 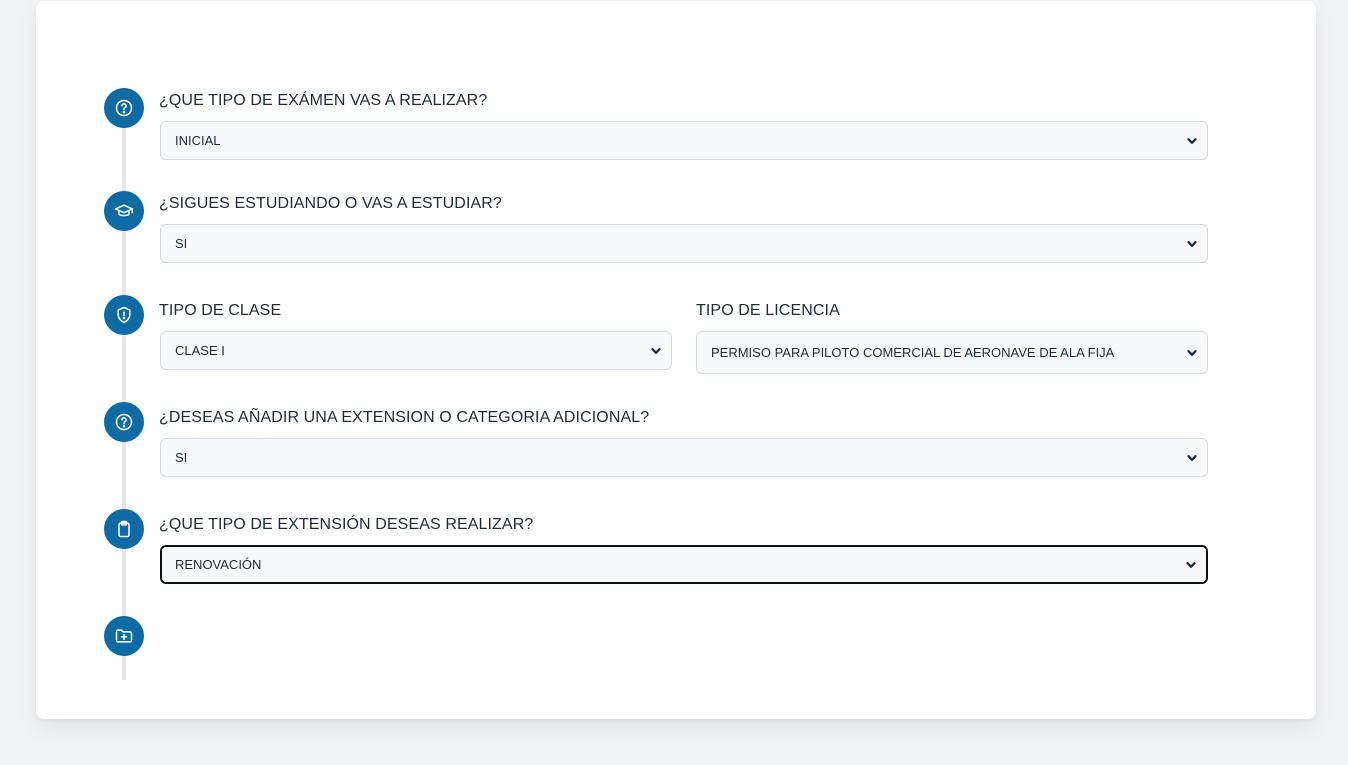 What do you see at coordinates (181, 243) in the screenshot?
I see `studying-value: SI` at bounding box center [181, 243].